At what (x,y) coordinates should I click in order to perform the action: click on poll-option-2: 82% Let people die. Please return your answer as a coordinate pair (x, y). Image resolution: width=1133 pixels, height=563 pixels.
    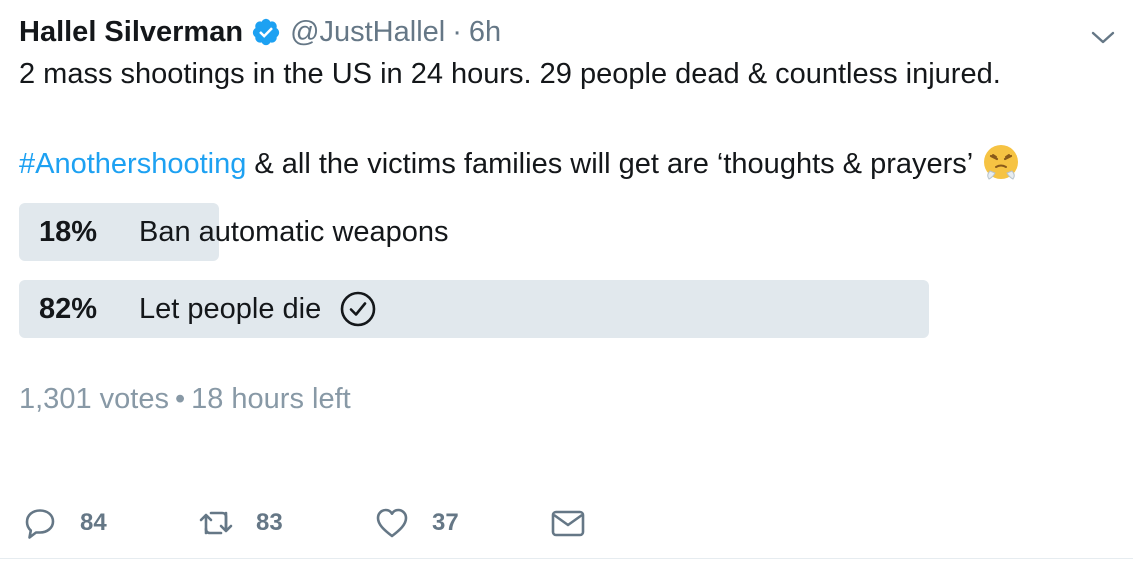
    Looking at the image, I should click on (519, 309).